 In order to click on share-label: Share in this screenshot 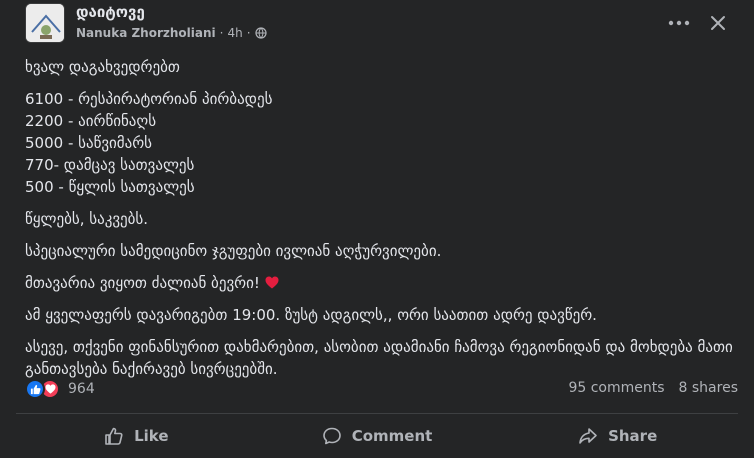, I will do `click(633, 436)`.